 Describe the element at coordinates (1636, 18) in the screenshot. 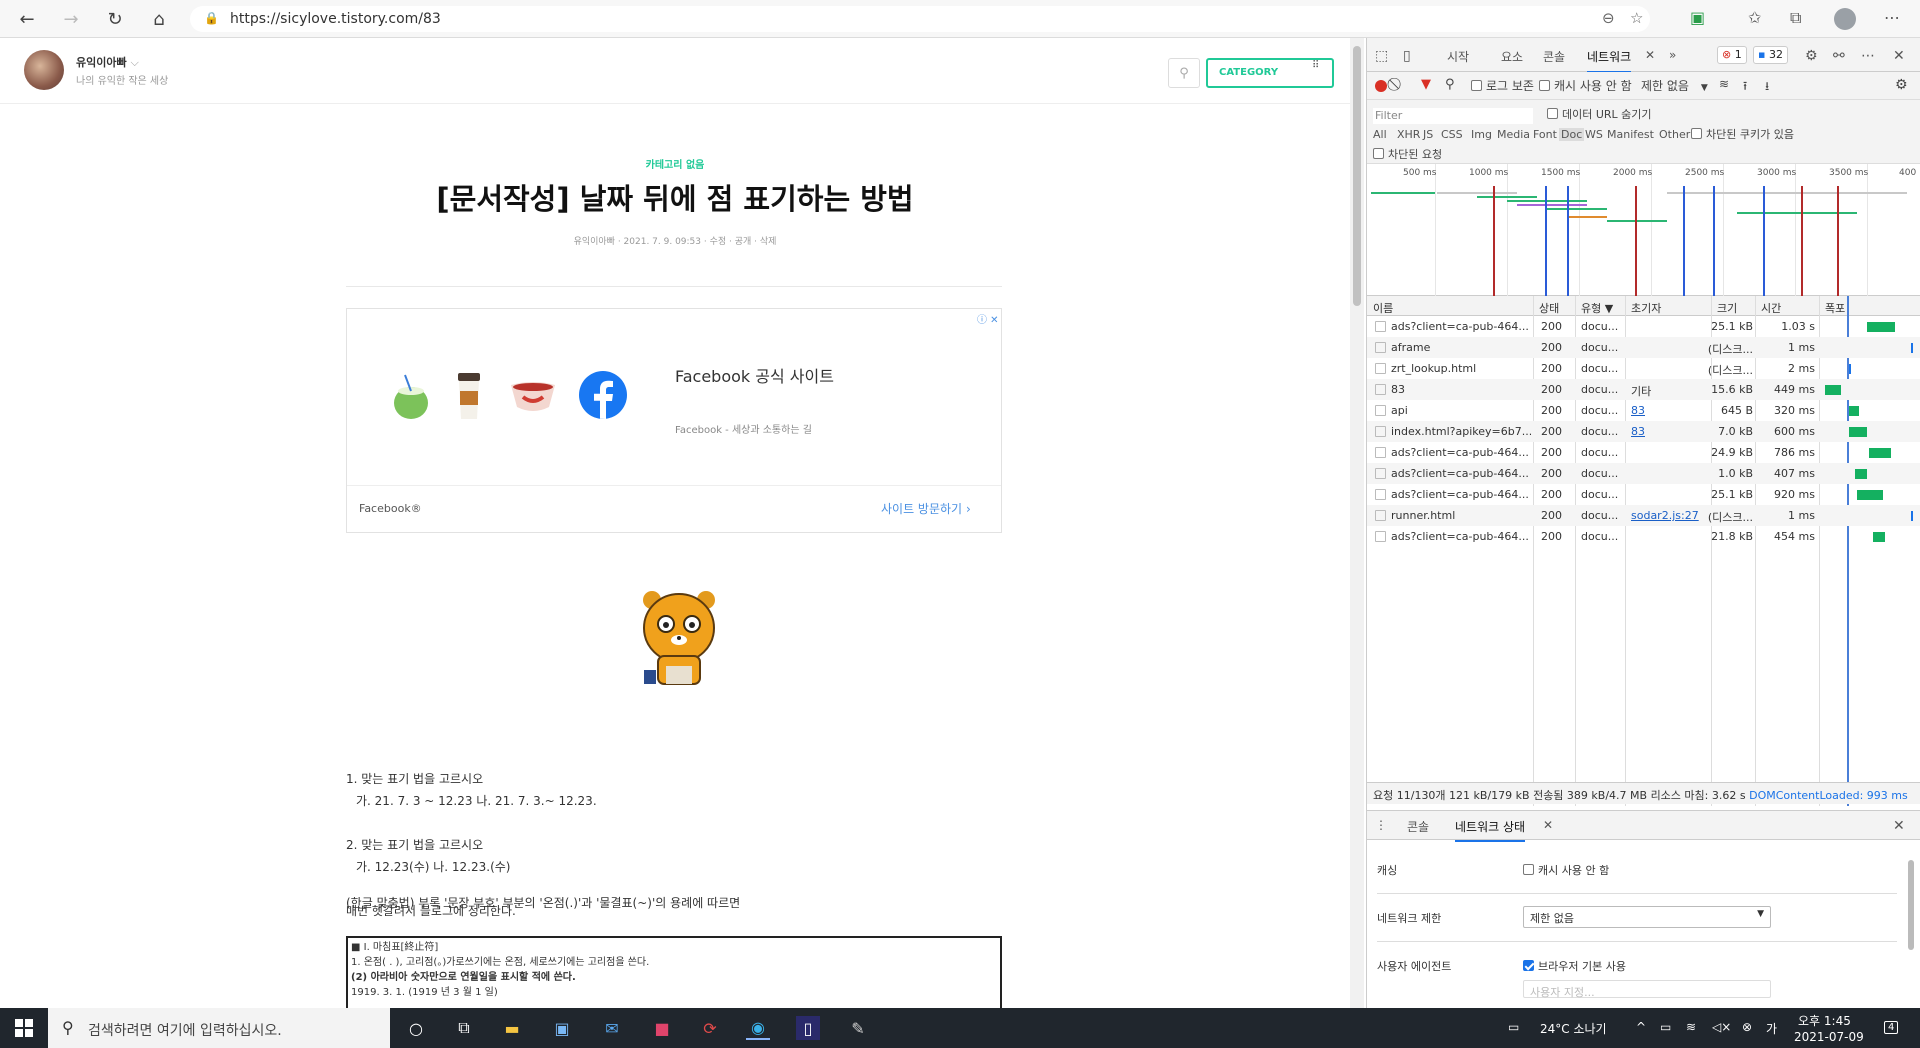

I see `star-add-icon: ☆` at that location.